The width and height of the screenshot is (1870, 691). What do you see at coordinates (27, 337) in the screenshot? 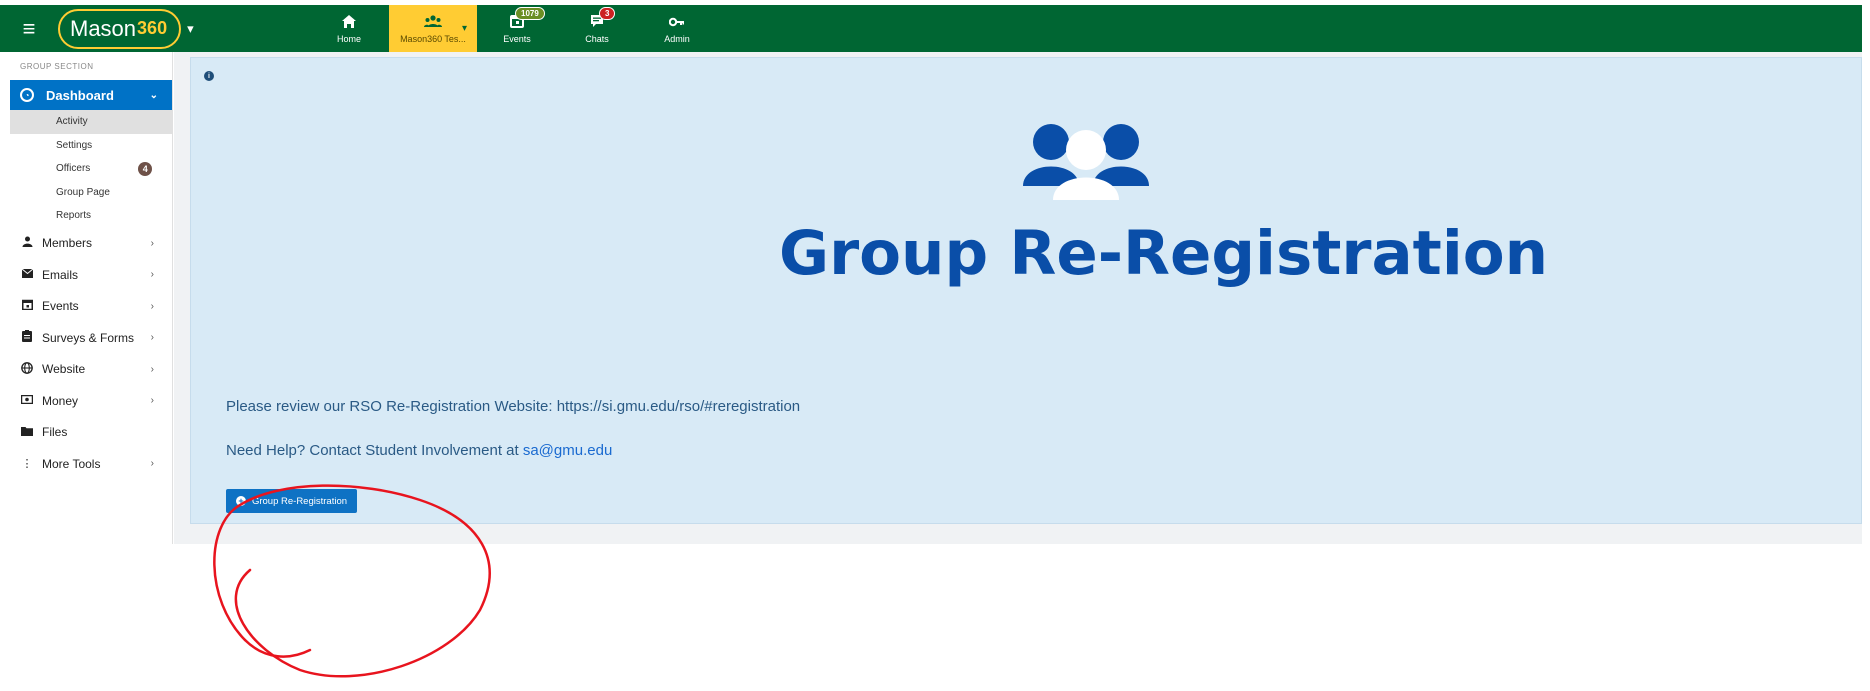
I see `clipboard-icon` at bounding box center [27, 337].